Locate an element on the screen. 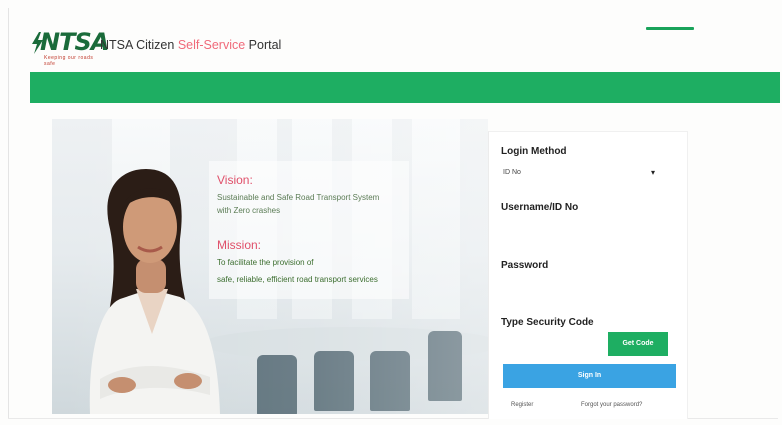 Image resolution: width=782 pixels, height=425 pixels. register-link: Register is located at coordinates (522, 405).